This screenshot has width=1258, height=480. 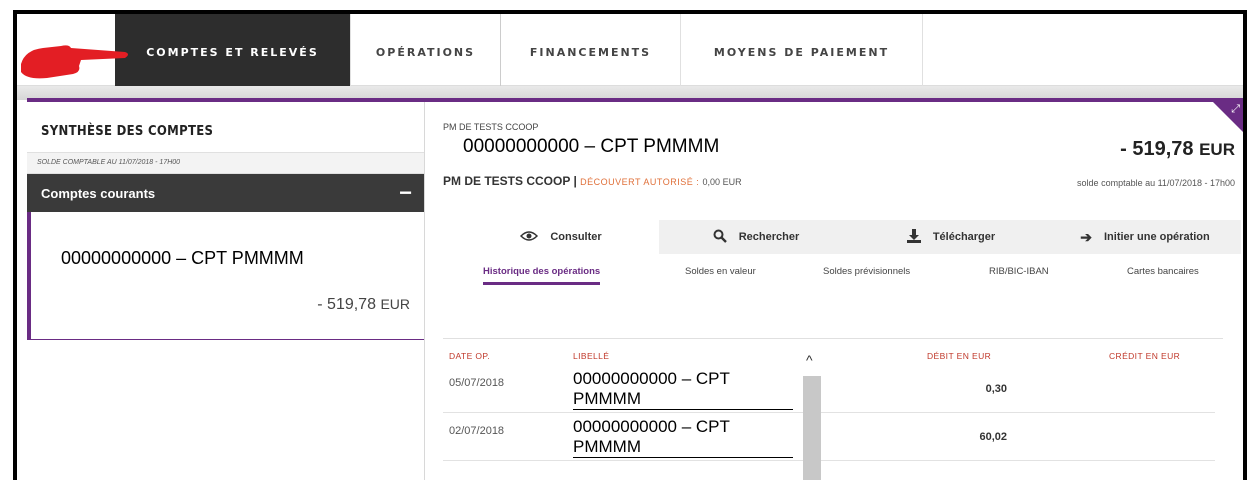 I want to click on account-amount-value: - 519,78, so click(x=1157, y=149).